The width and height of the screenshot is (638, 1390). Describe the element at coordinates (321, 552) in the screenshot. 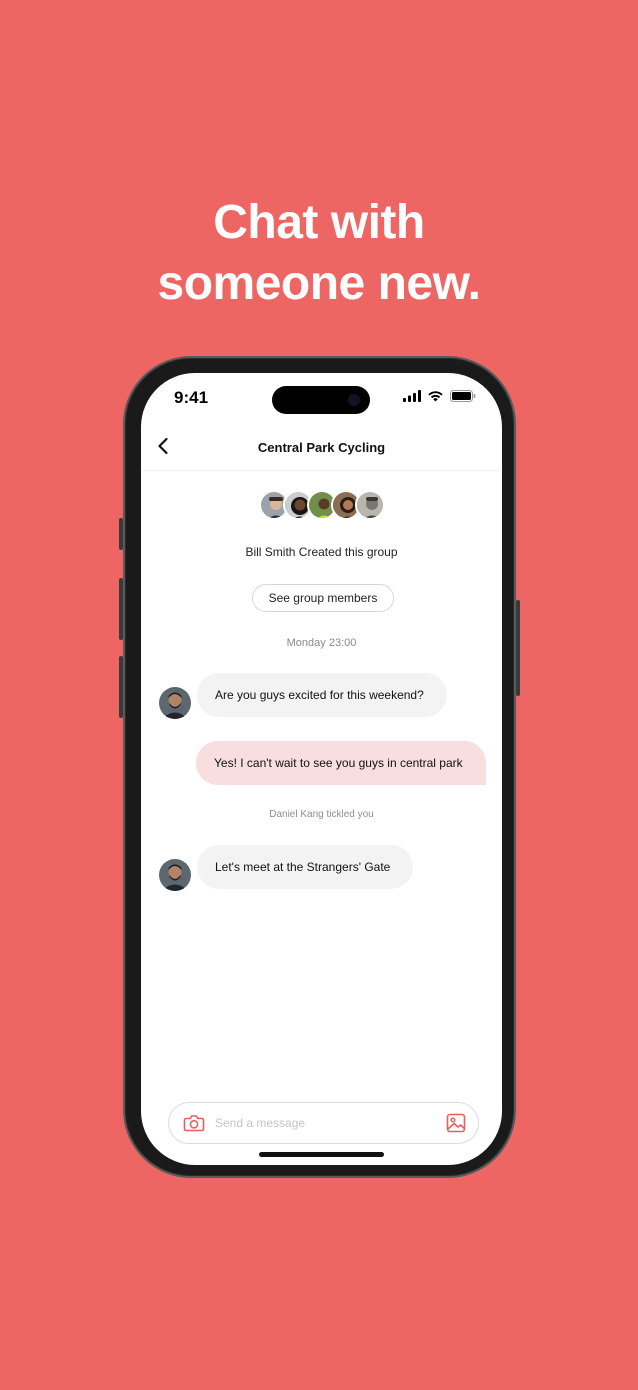

I see `group-created-text: Bill Smith Created this group` at that location.